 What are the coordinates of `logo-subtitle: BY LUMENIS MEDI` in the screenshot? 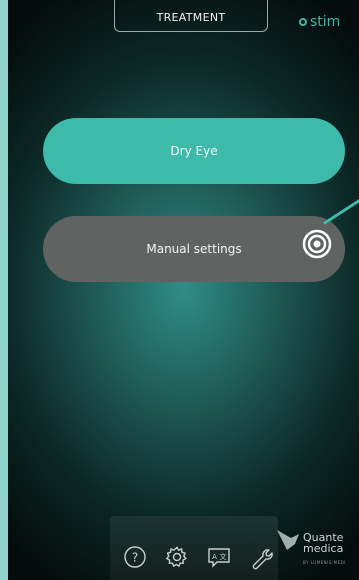 It's located at (324, 562).